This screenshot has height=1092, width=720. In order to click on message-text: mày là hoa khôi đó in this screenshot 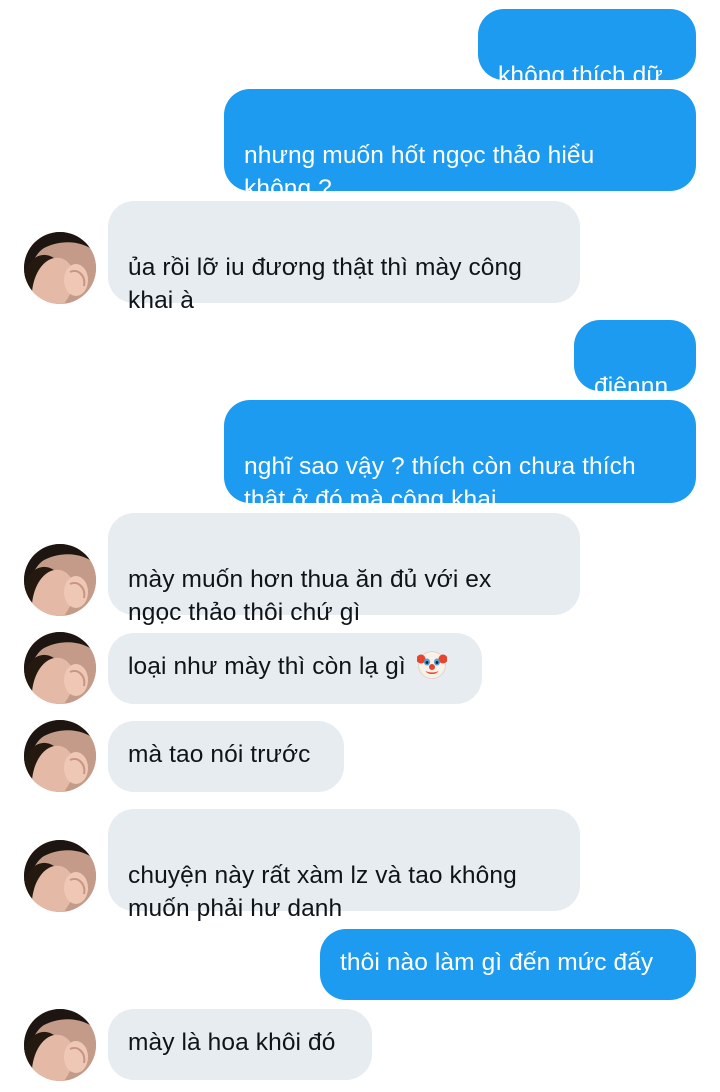, I will do `click(232, 1042)`.